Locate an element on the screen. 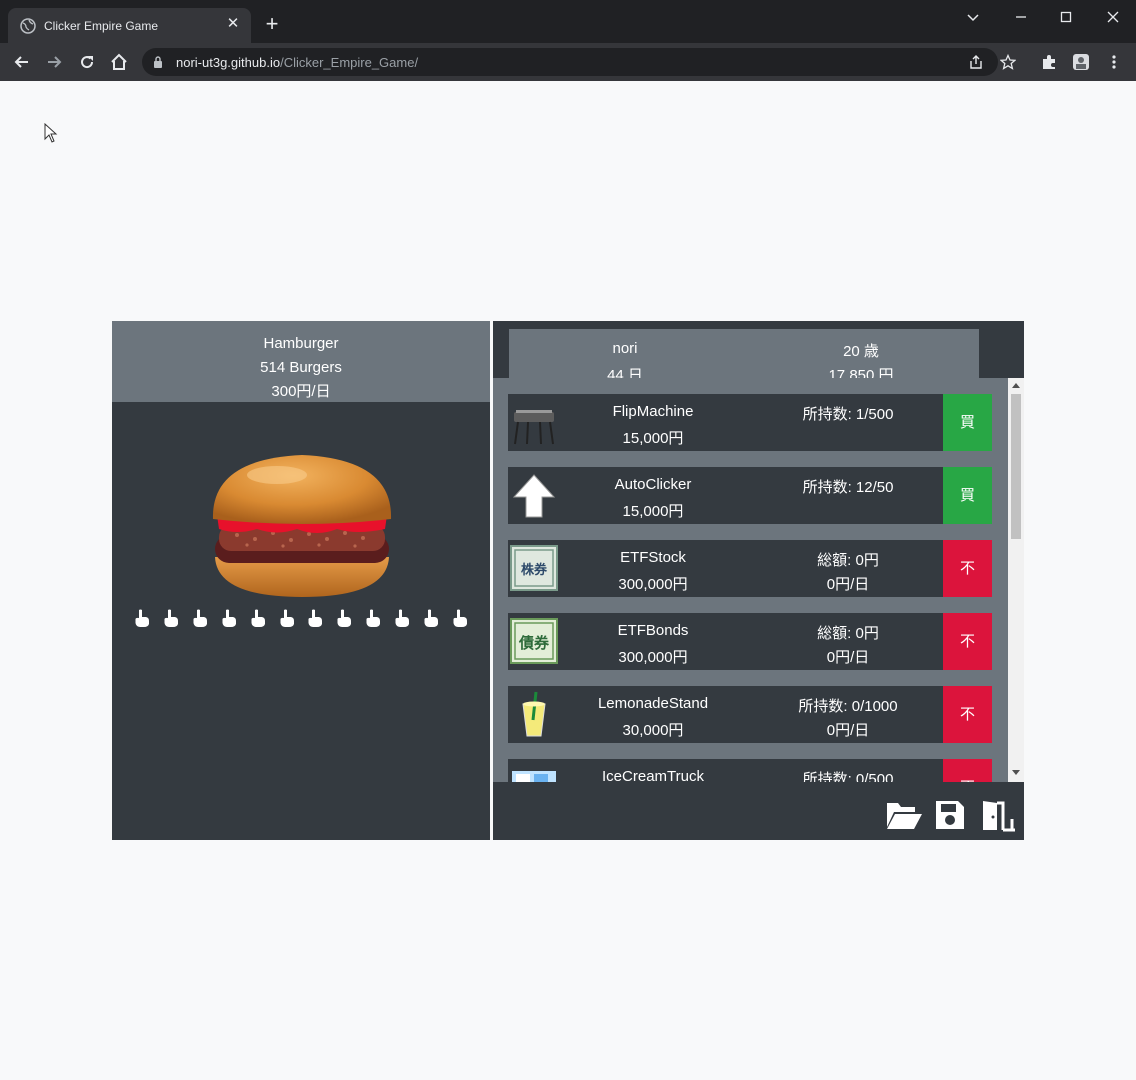 The width and height of the screenshot is (1136, 1080). shop-item: FlipMachine 15,000円 所持数: 1/500 買 is located at coordinates (750, 422).